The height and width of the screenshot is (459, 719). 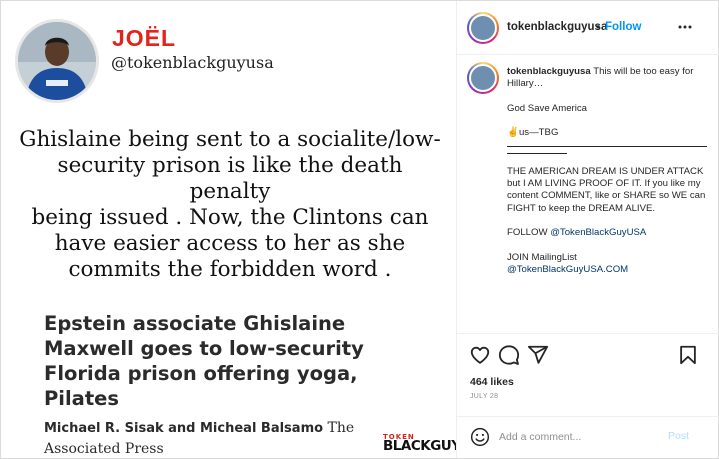 I want to click on byline-source: The, so click(x=341, y=428).